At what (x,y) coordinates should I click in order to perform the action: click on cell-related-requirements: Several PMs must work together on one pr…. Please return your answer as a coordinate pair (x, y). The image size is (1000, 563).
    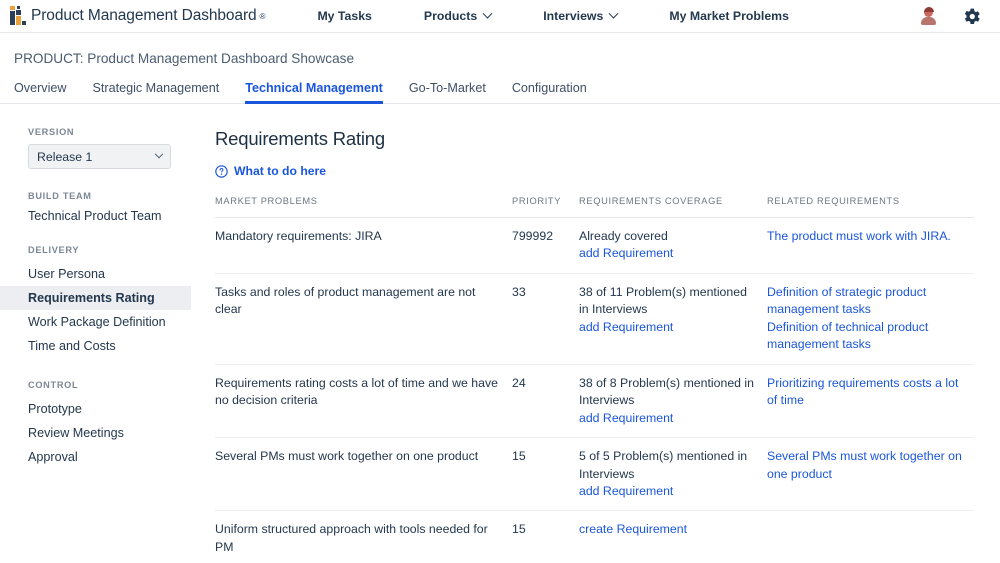
    Looking at the image, I should click on (870, 474).